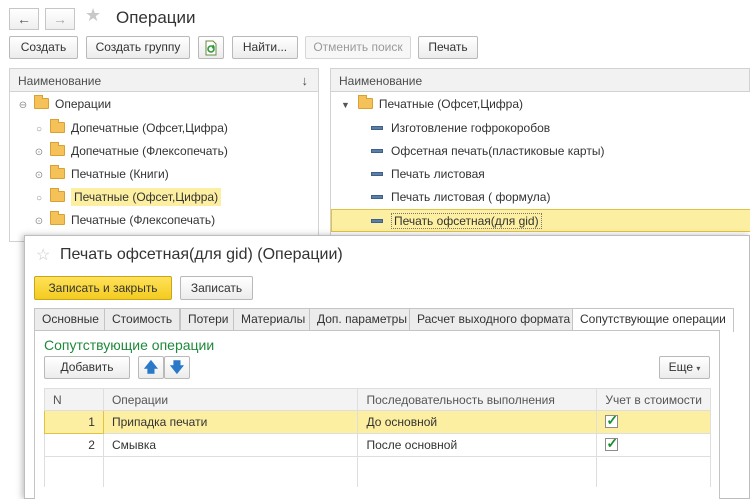 This screenshot has height=499, width=750. I want to click on dialog-title: Печать офсетная(для gid) (Операции), so click(201, 254).